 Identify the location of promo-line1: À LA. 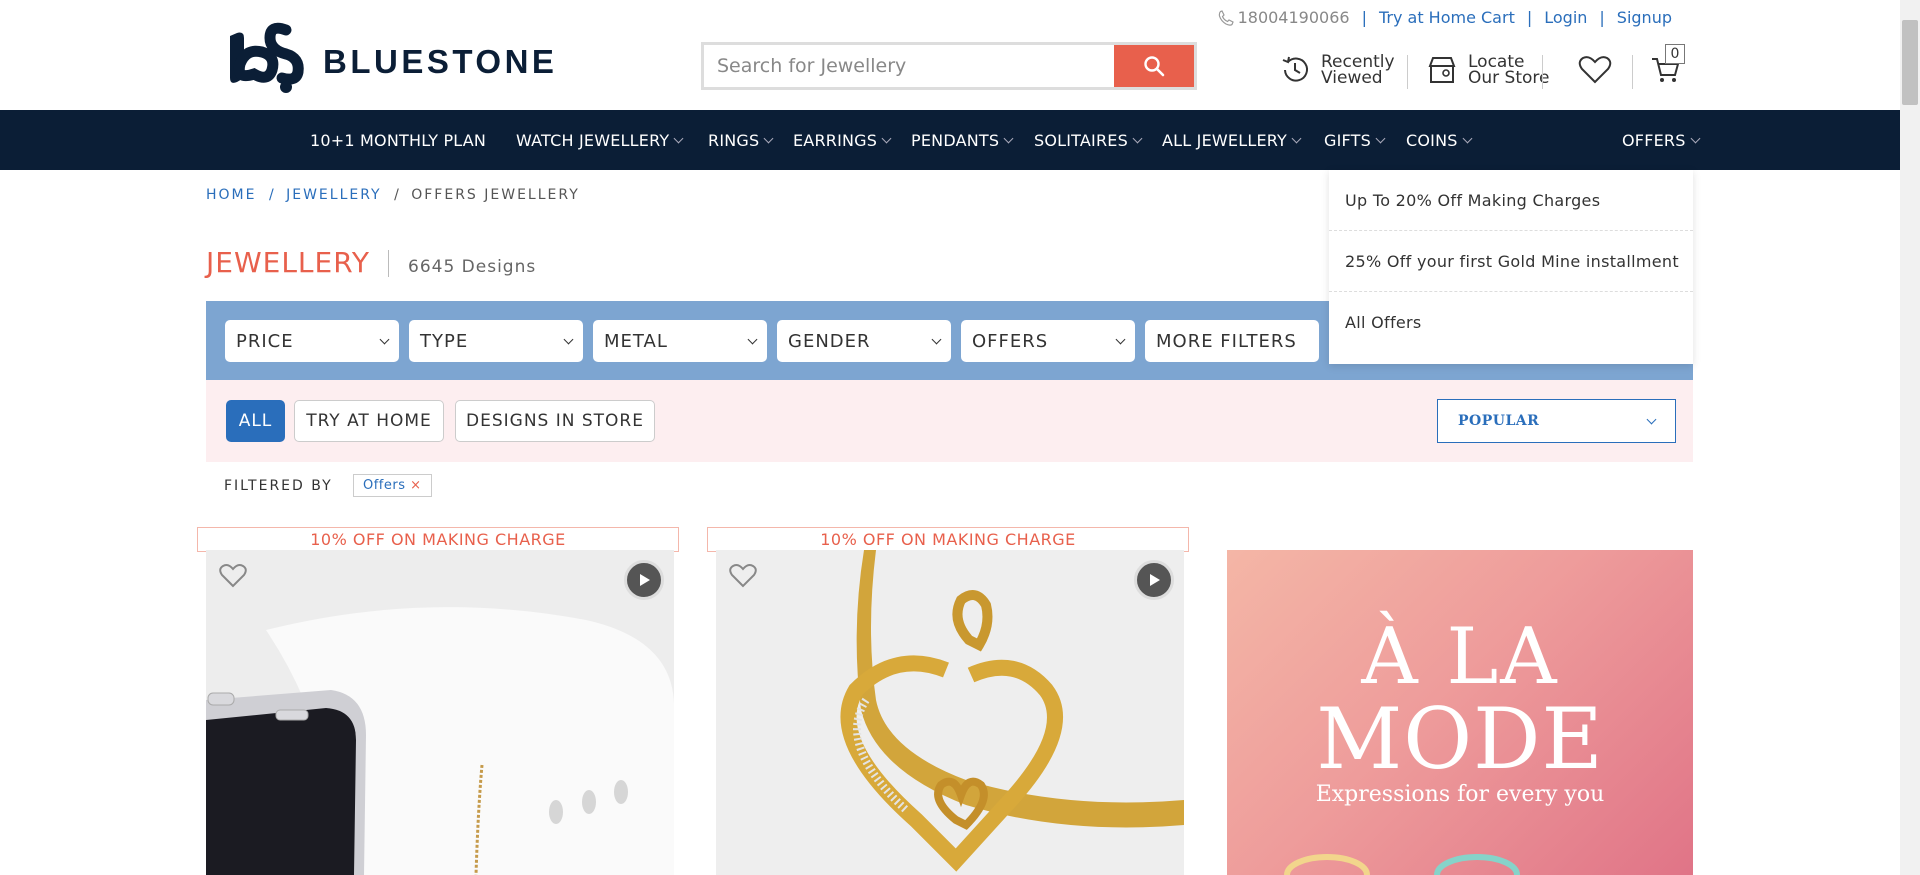
(1460, 657).